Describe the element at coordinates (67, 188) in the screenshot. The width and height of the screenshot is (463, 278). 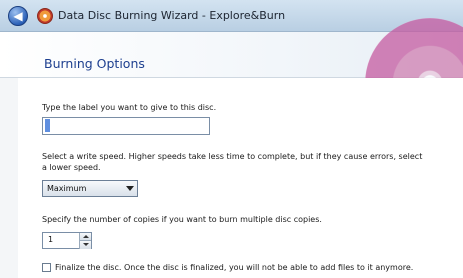
I see `write-speed-value: Maximum` at that location.